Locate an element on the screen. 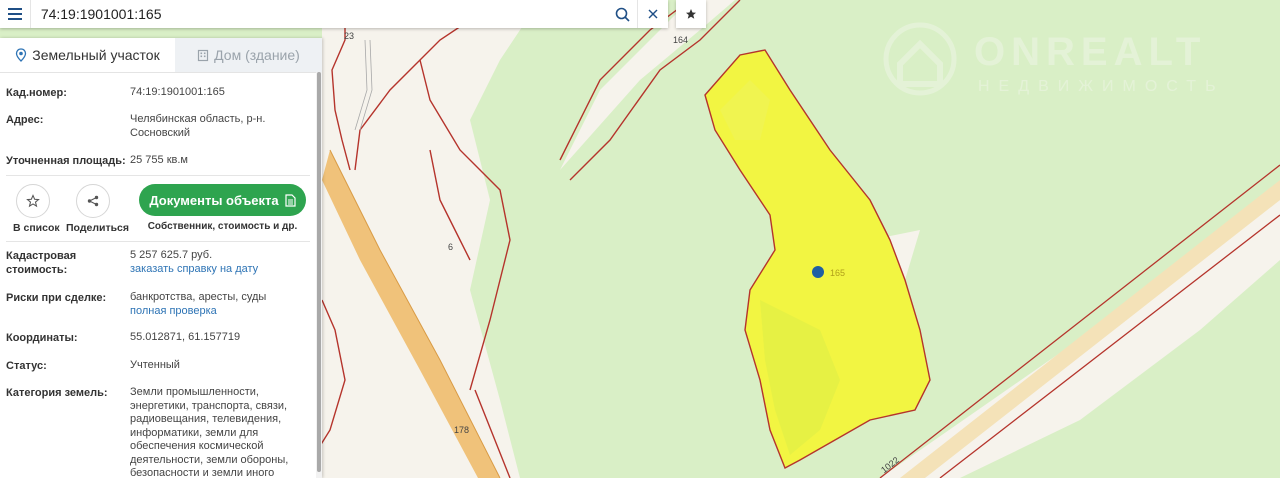 The width and height of the screenshot is (1280, 478). search-icon is located at coordinates (622, 14).